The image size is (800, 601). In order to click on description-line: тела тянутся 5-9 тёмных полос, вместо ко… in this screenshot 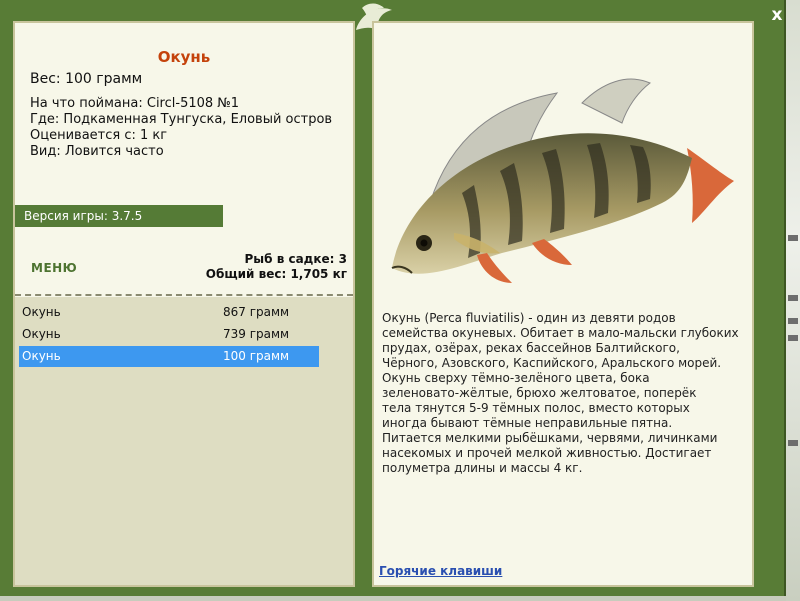, I will do `click(536, 408)`.